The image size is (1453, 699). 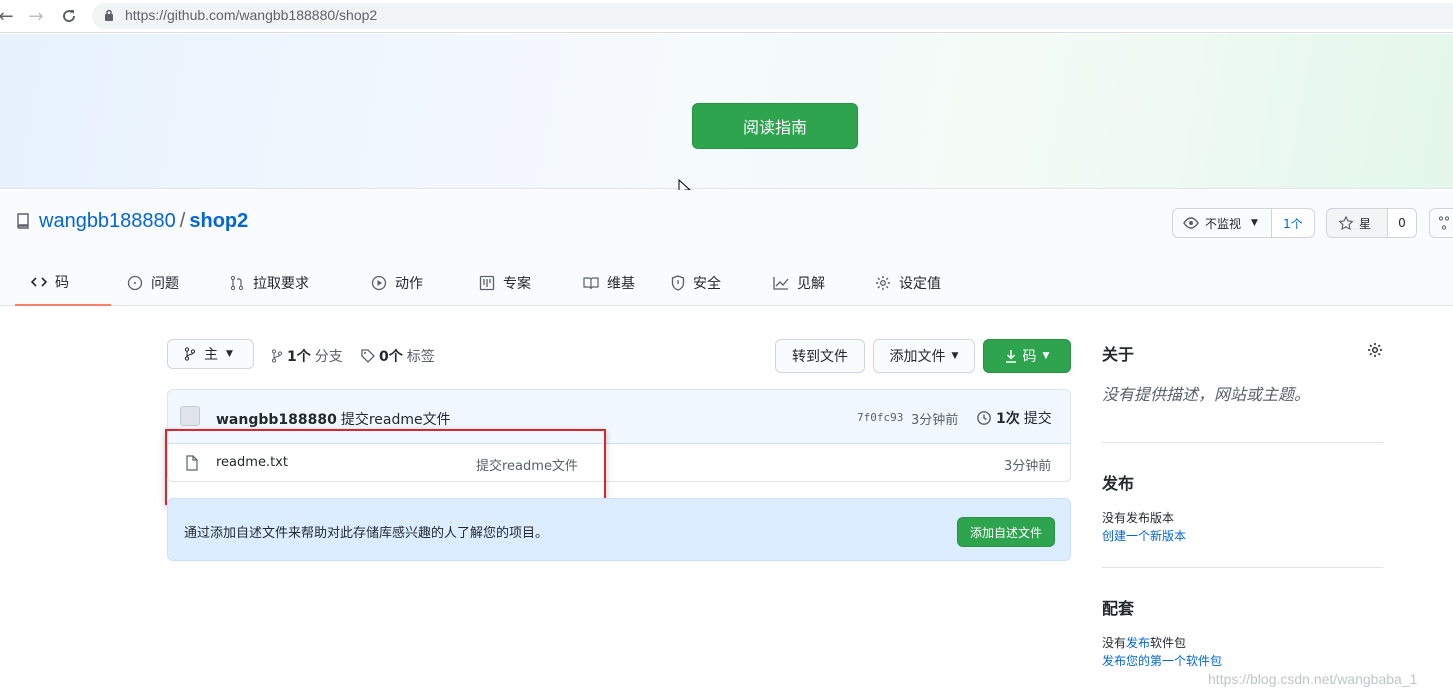 I want to click on tab-issues: 问题, so click(x=162, y=283).